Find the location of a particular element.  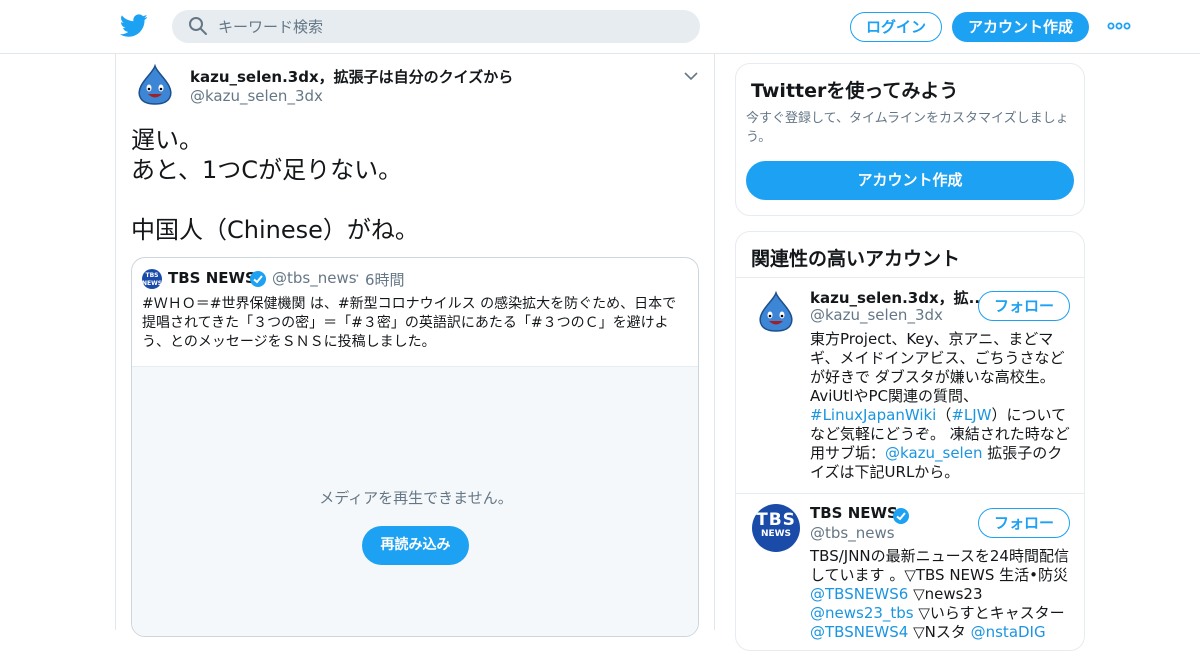

reload-button: 再読み込み is located at coordinates (415, 545).